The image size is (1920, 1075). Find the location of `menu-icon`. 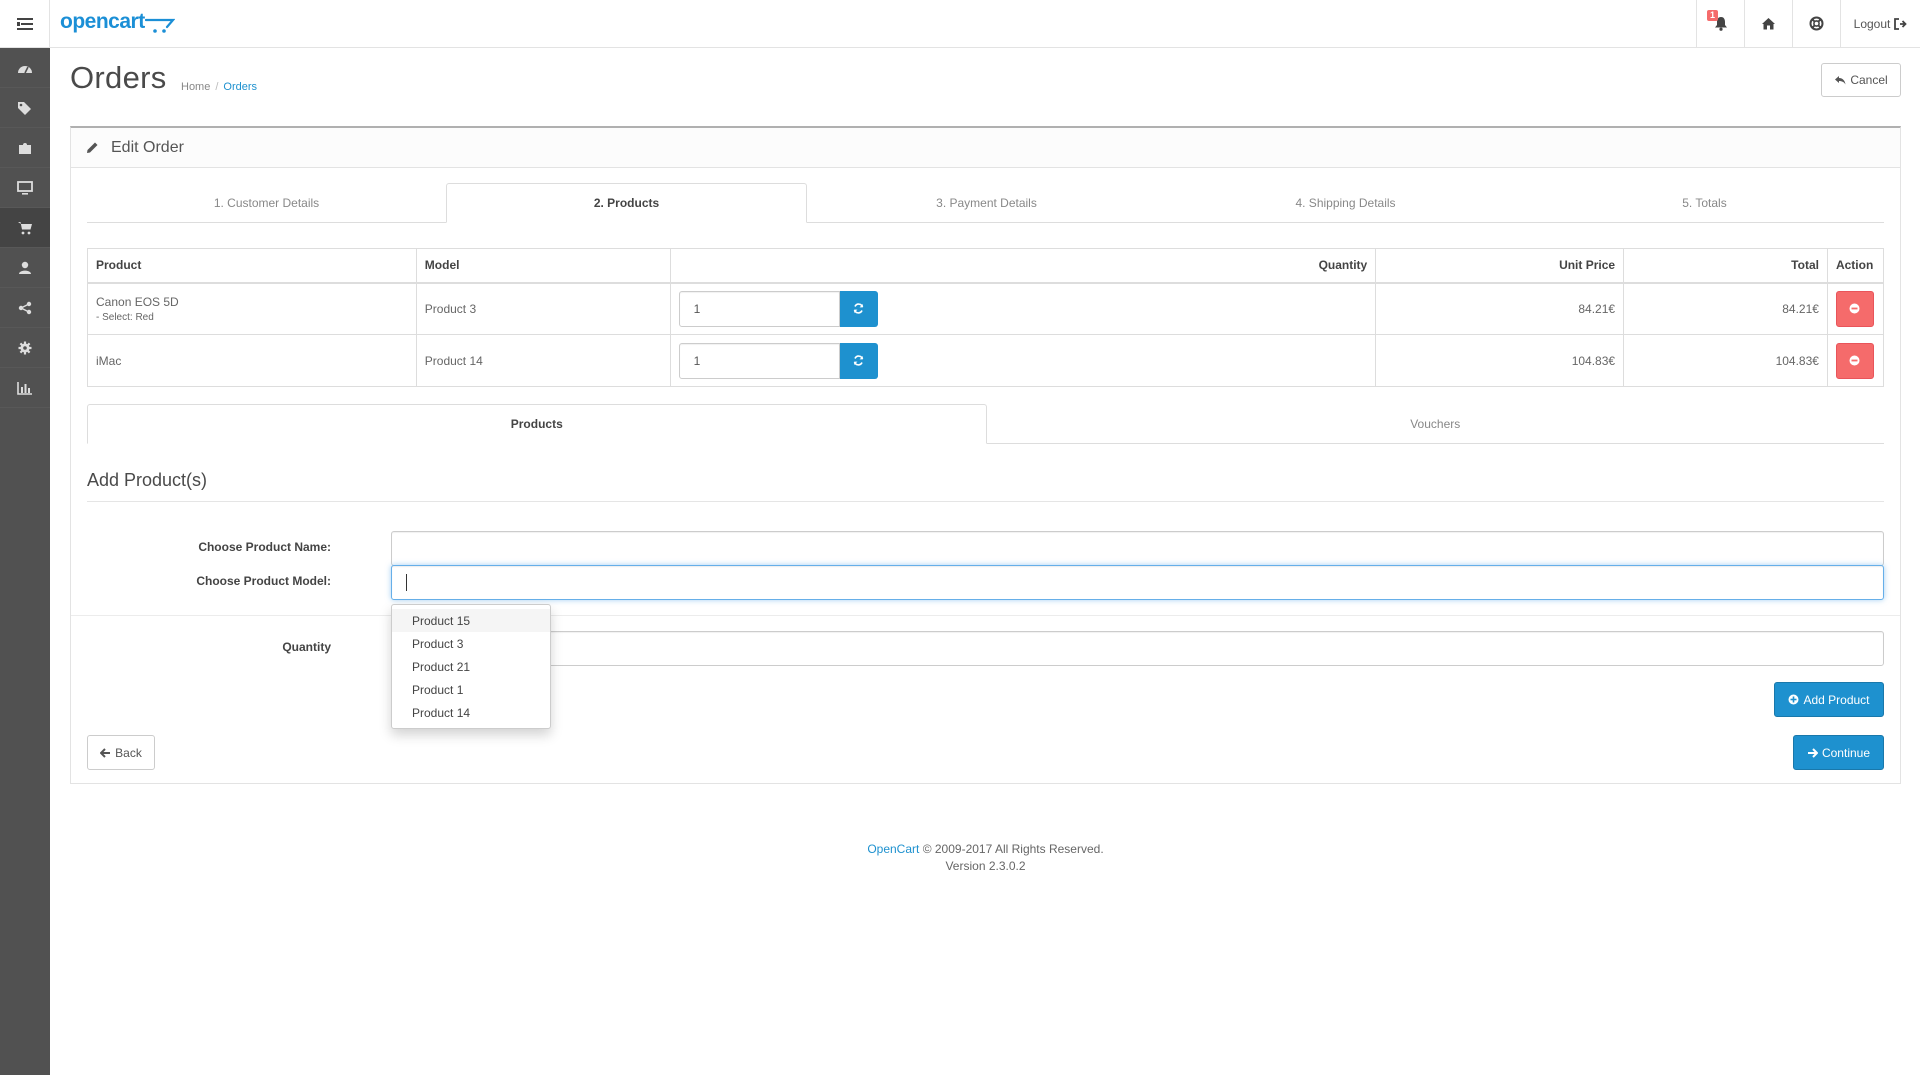

menu-icon is located at coordinates (24, 23).